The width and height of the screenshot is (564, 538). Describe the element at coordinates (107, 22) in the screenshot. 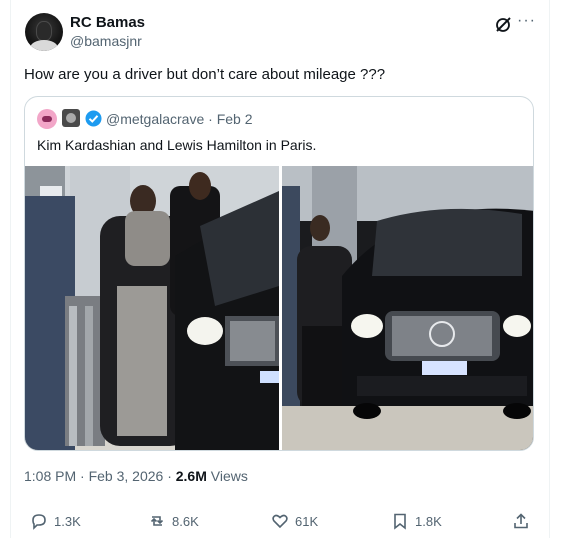

I see `author-name: RC Bamas` at that location.